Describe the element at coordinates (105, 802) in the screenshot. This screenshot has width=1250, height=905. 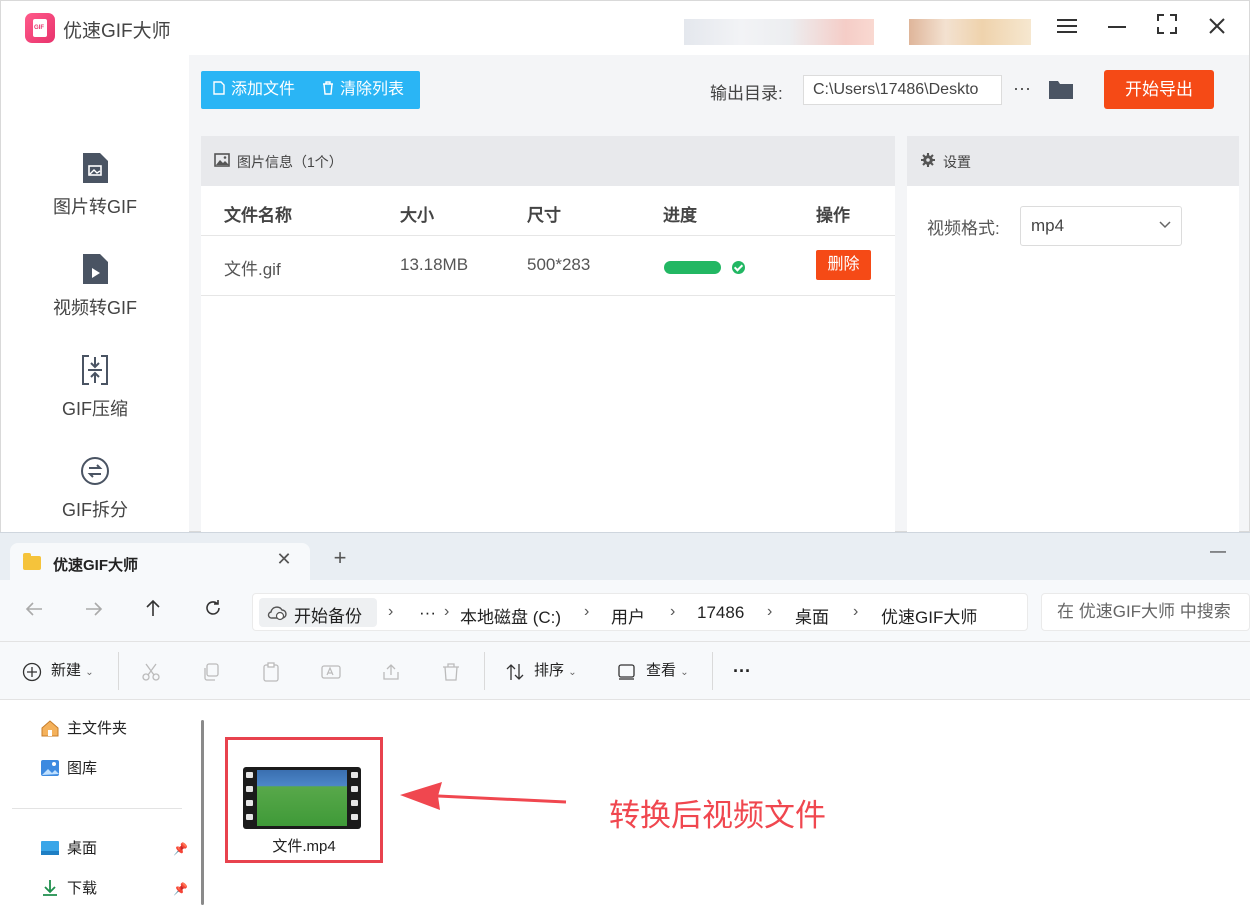
I see `navigation-pane: 主文件夹 图库 桌面 📌 下载 📌` at that location.